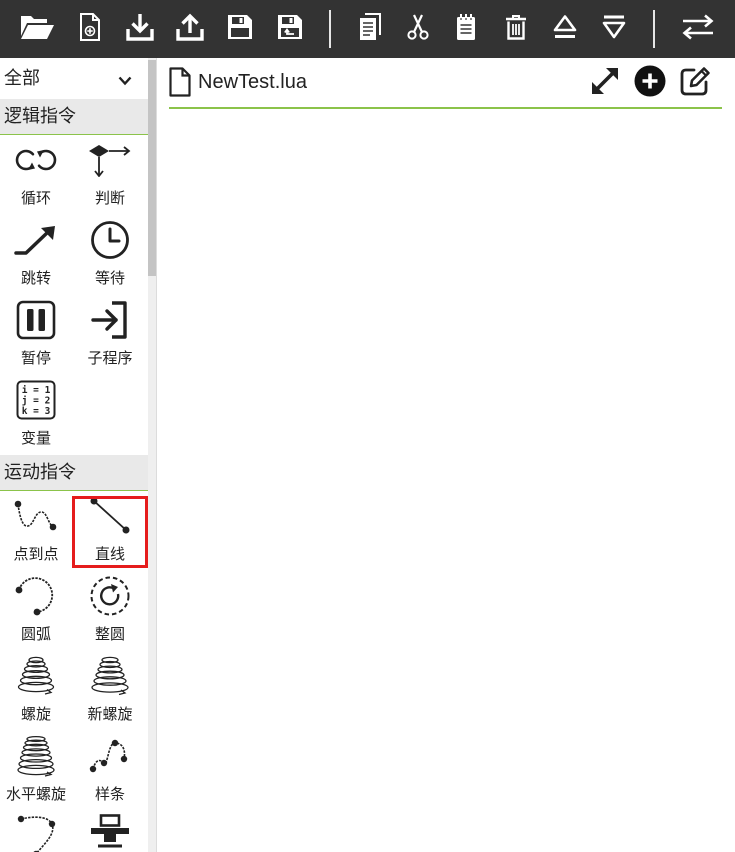 The width and height of the screenshot is (735, 852). Describe the element at coordinates (152, 455) in the screenshot. I see `sidebar-scrollbar` at that location.